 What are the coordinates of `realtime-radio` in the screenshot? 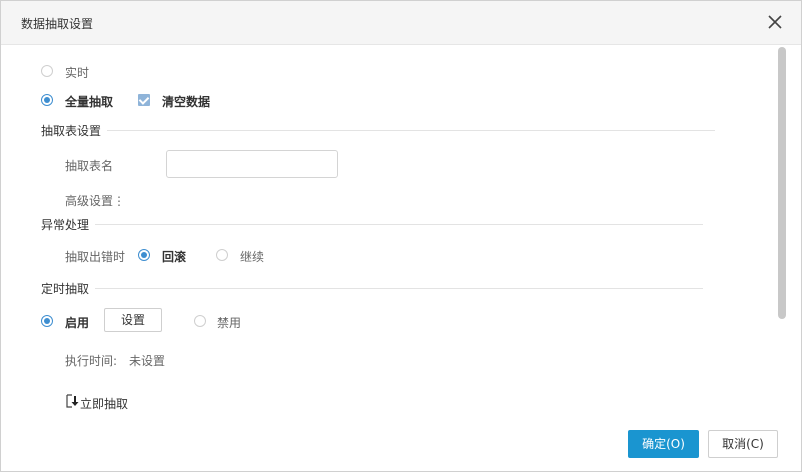 It's located at (47, 71).